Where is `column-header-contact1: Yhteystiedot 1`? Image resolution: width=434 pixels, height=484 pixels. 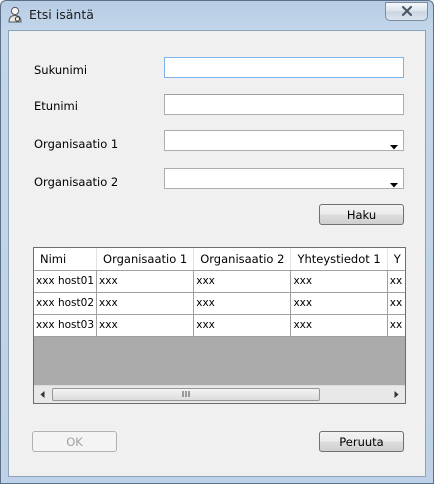 column-header-contact1: Yhteystiedot 1 is located at coordinates (339, 259).